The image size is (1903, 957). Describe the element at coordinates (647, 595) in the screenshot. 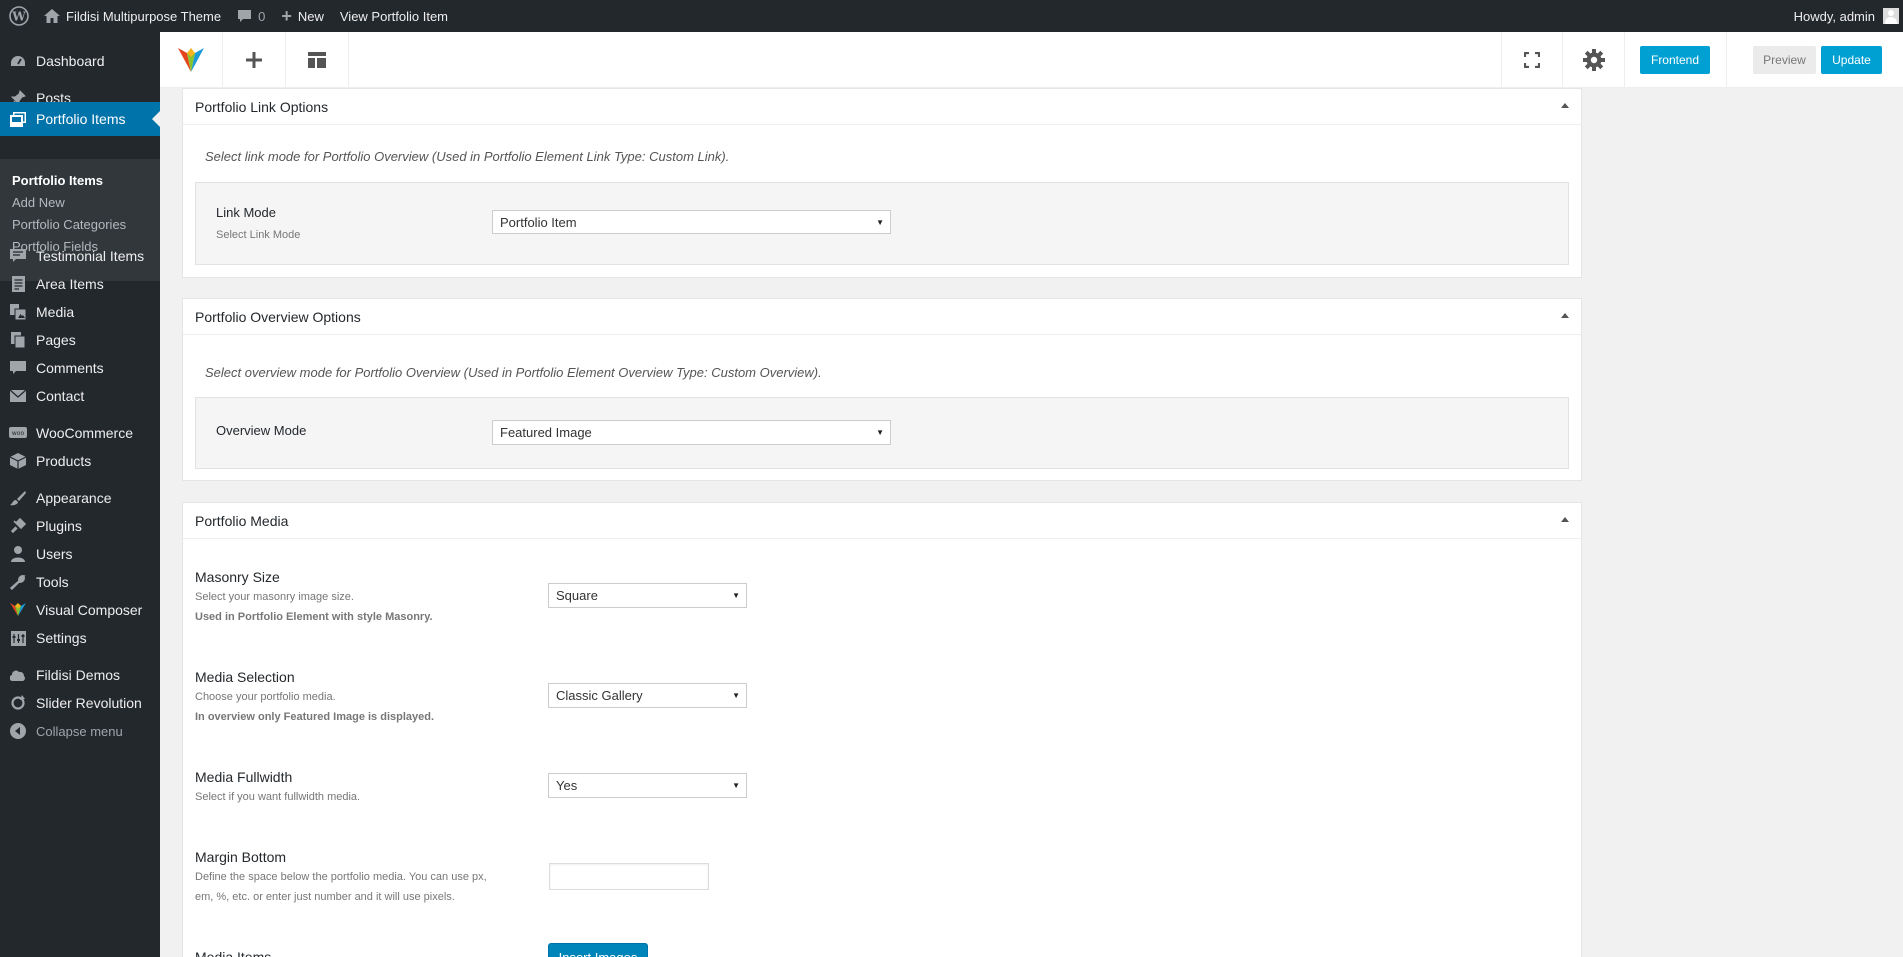

I see `masonry-size-select: Square` at that location.